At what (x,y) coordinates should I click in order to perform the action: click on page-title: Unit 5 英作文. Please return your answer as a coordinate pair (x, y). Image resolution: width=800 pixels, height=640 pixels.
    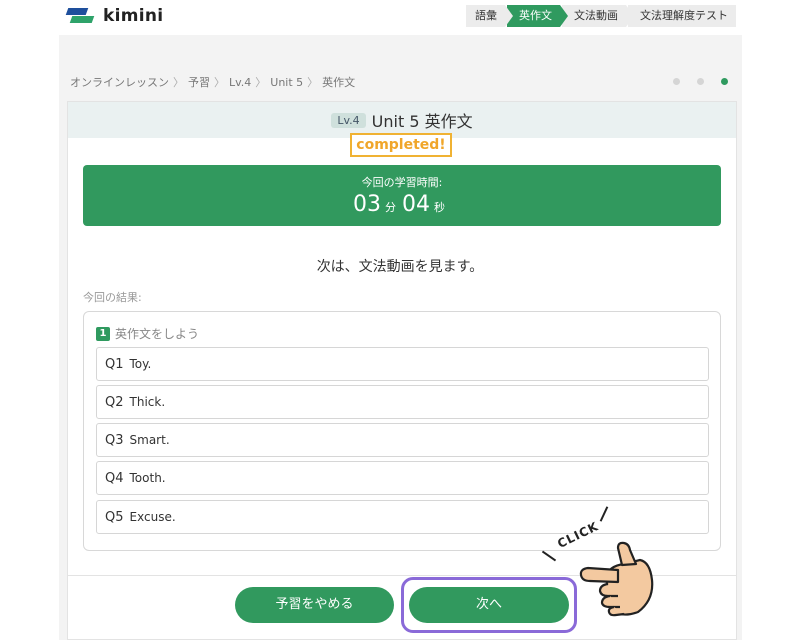
    Looking at the image, I should click on (422, 121).